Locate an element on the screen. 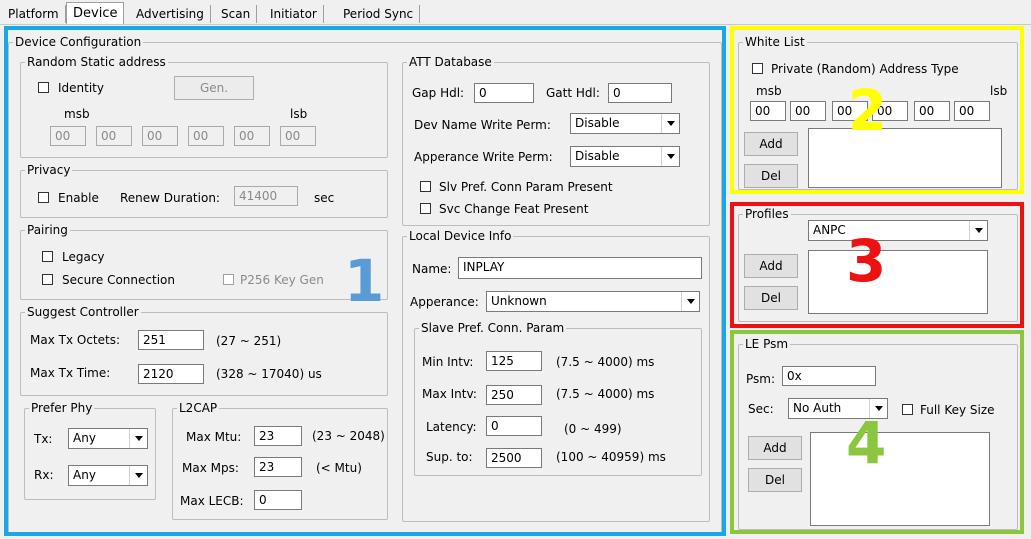  tab-initiator: Initiator is located at coordinates (294, 14).